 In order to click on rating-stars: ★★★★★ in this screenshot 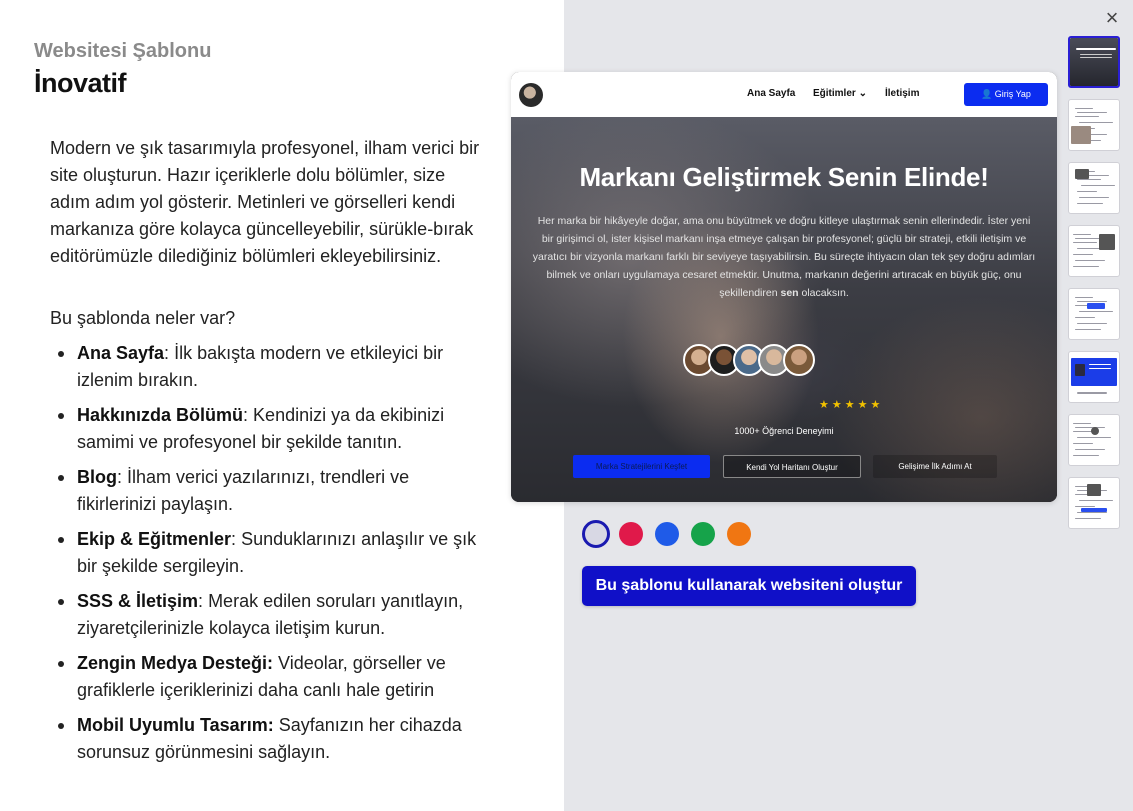, I will do `click(851, 405)`.